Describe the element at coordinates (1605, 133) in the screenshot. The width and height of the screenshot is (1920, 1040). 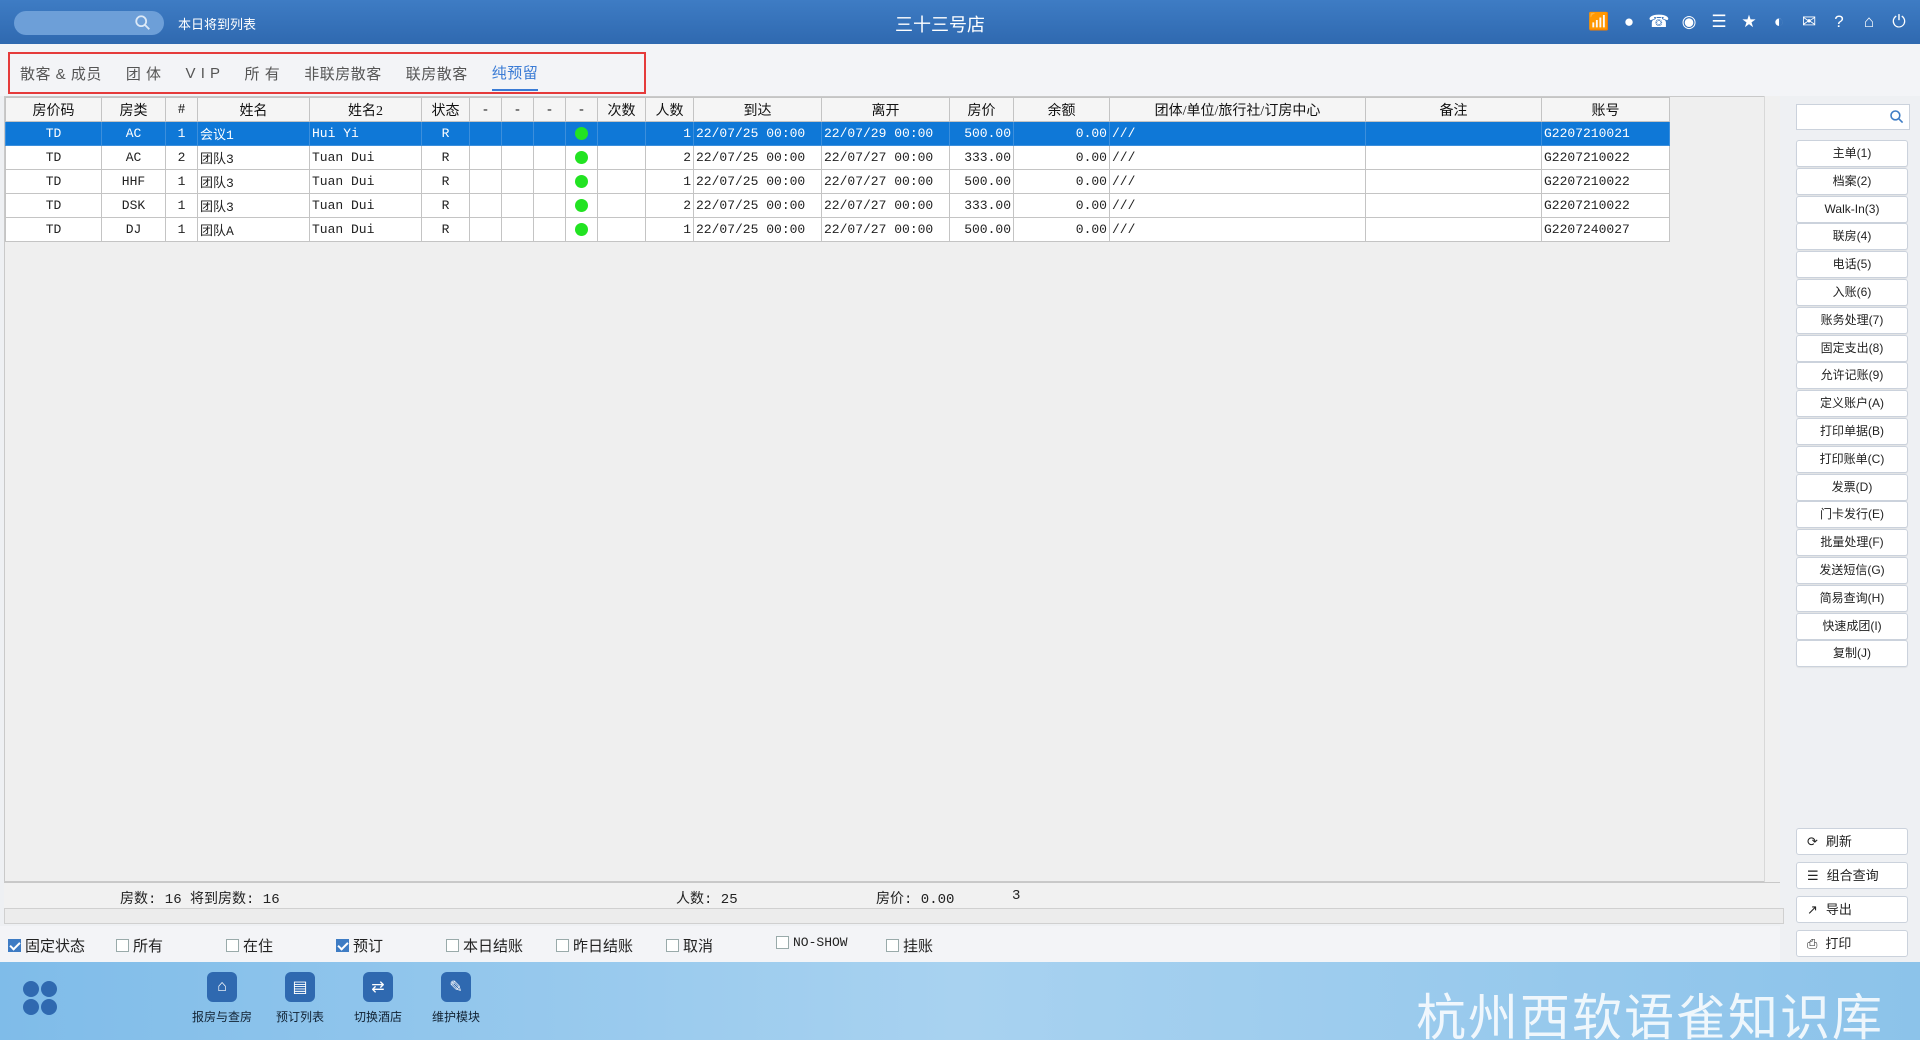
I see `table-cell: G2207210021` at that location.